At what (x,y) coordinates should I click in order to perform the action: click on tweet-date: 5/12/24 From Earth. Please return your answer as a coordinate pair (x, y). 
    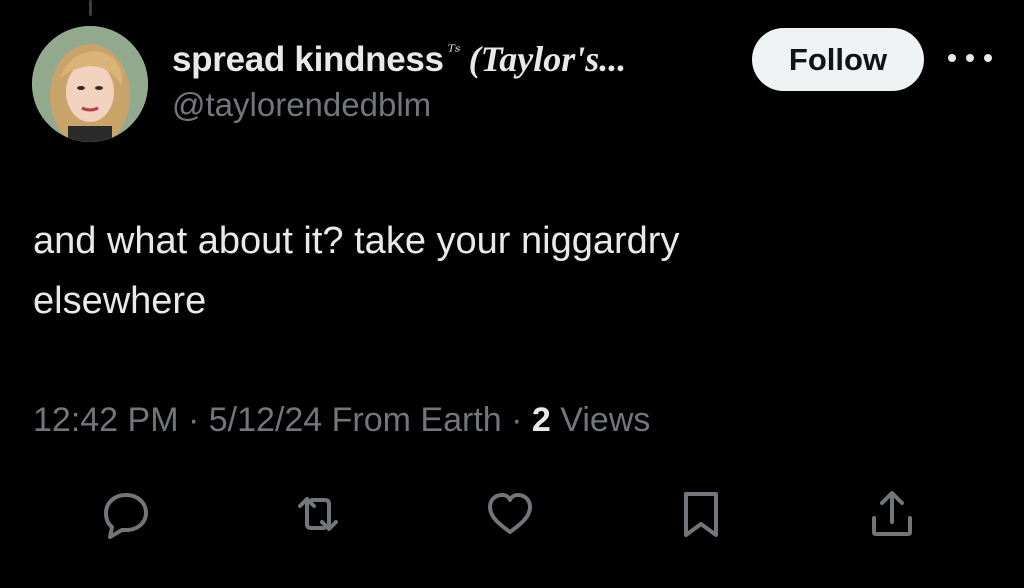
    Looking at the image, I should click on (355, 420).